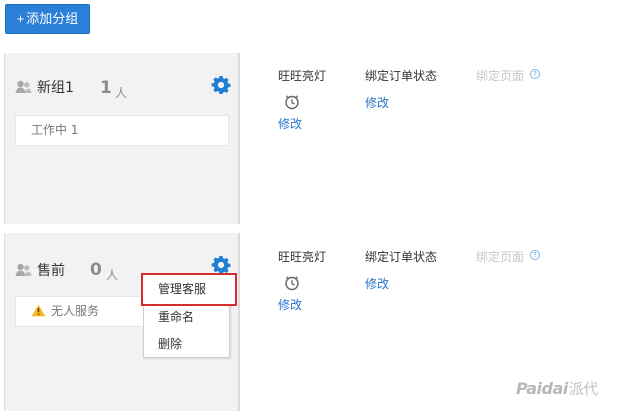 The height and width of the screenshot is (411, 620). Describe the element at coordinates (542, 388) in the screenshot. I see `watermark-brand: Paidai` at that location.